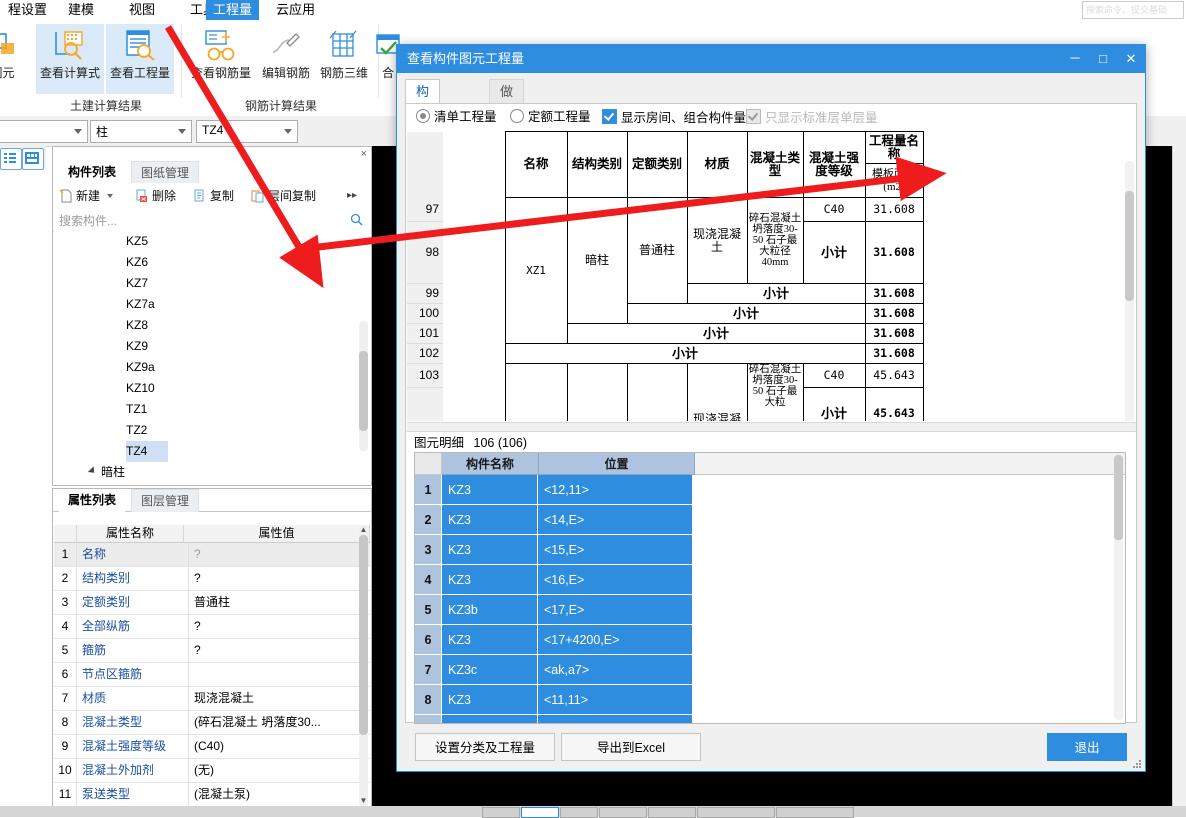  Describe the element at coordinates (247, 131) in the screenshot. I see `combo-member: TZ4` at that location.